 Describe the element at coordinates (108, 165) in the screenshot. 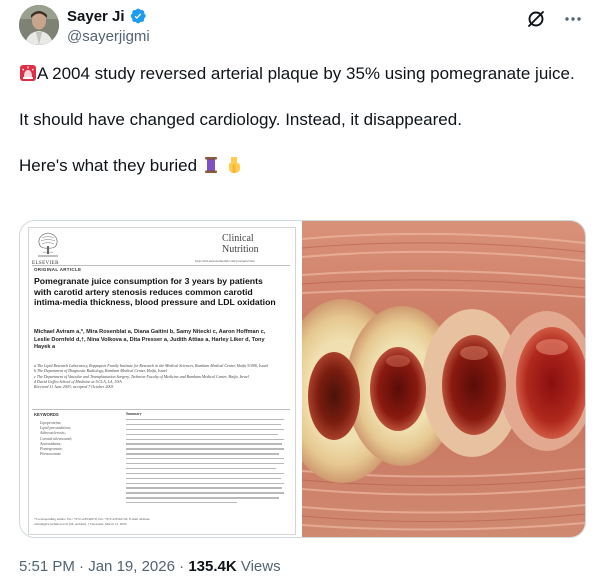

I see `tweet-line-3-text: Here's what they buried` at that location.